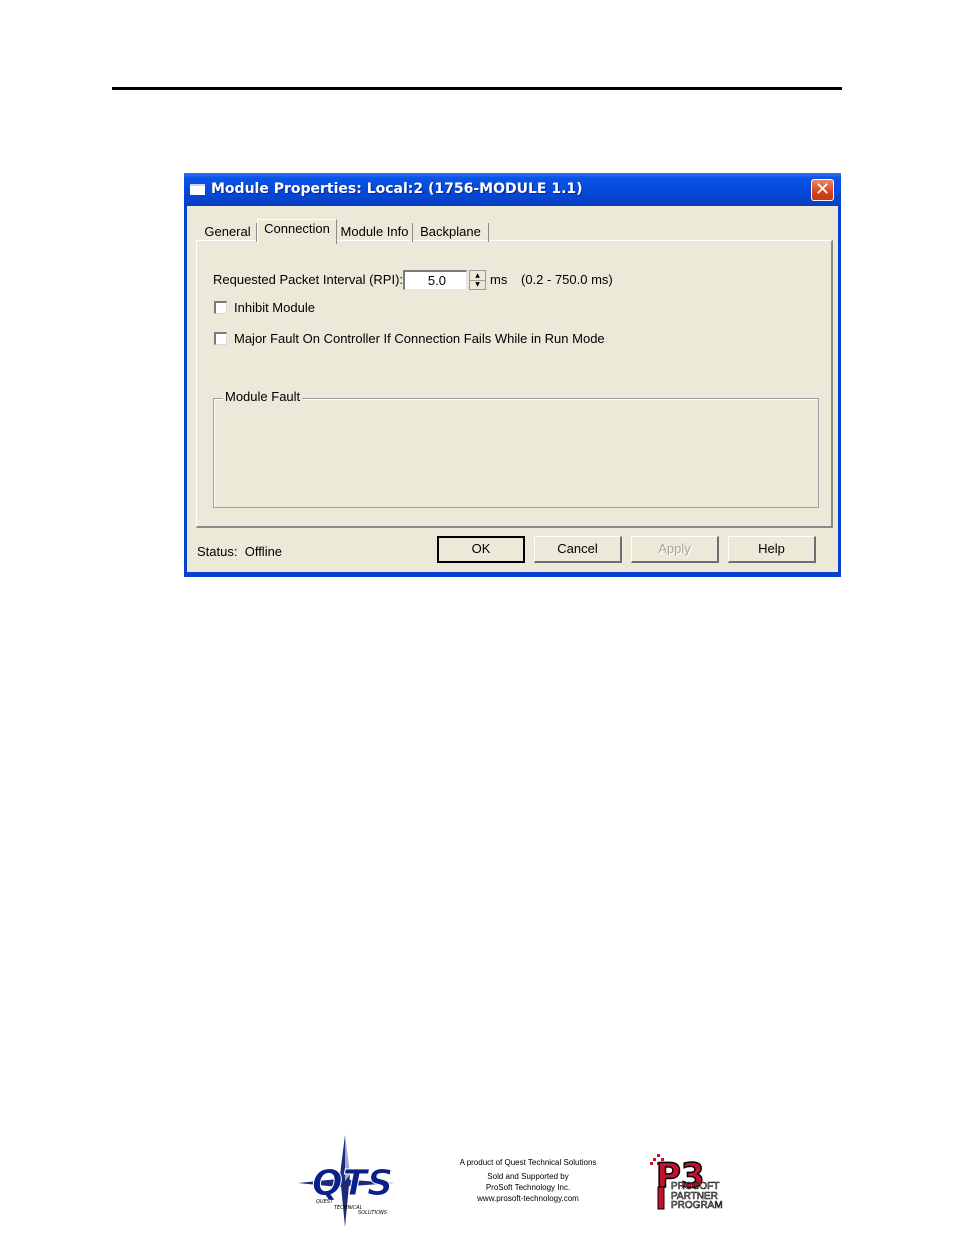 The width and height of the screenshot is (954, 1235). Describe the element at coordinates (263, 396) in the screenshot. I see `module-fault-legend: Module Fault` at that location.